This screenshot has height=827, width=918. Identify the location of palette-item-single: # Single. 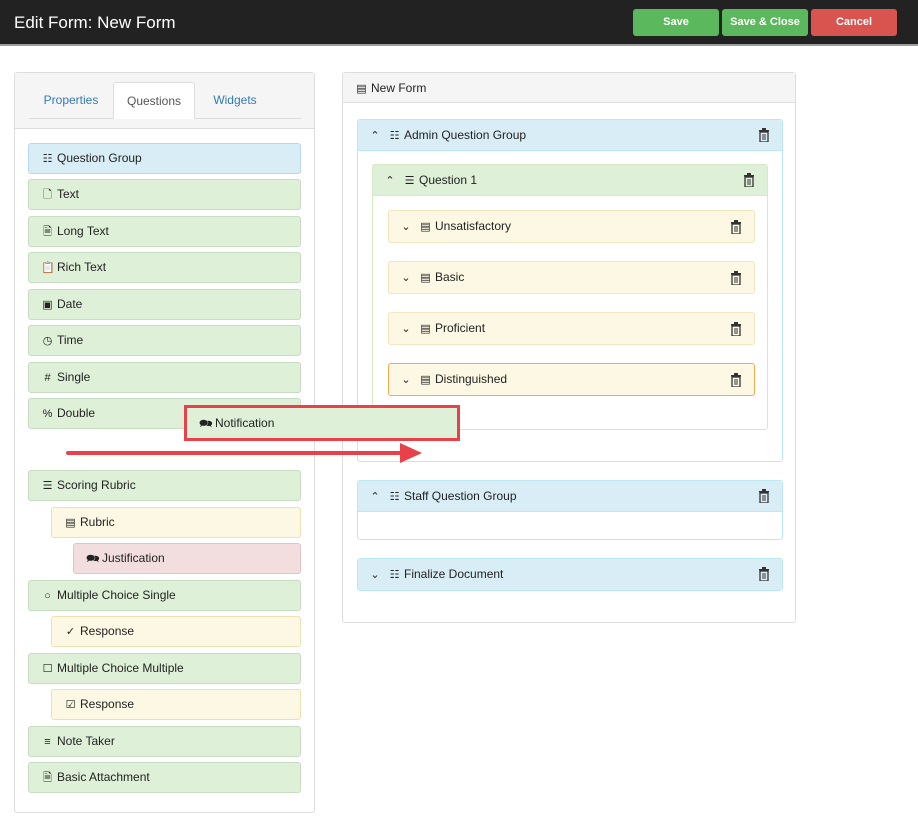
(164, 377).